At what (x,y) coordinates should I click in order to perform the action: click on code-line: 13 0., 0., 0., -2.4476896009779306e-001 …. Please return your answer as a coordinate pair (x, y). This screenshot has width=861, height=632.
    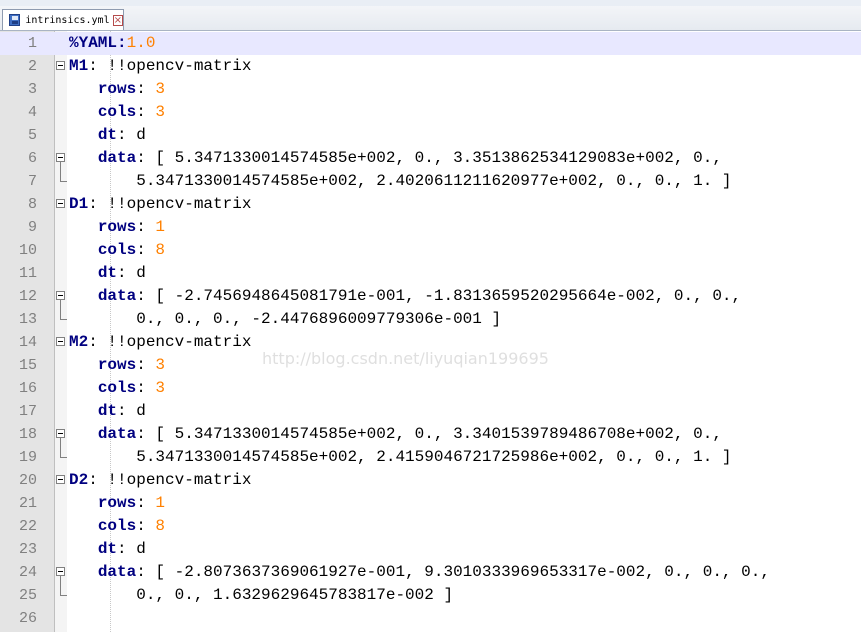
    Looking at the image, I should click on (430, 319).